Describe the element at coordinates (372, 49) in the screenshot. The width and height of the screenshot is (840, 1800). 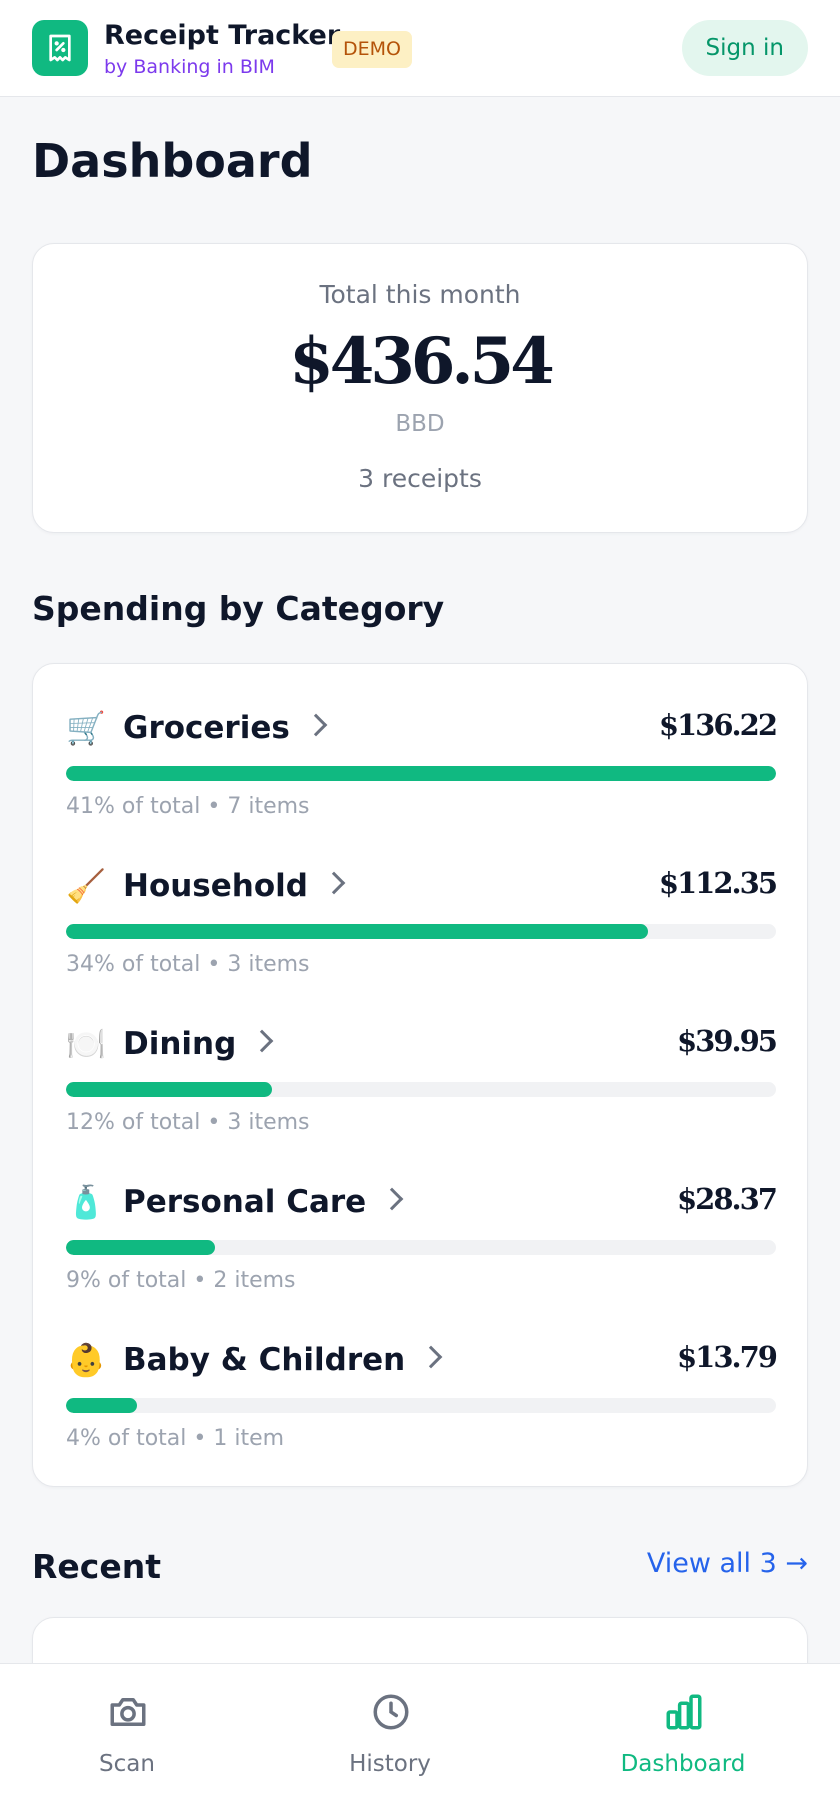
I see `demo-badge: DEMO` at that location.